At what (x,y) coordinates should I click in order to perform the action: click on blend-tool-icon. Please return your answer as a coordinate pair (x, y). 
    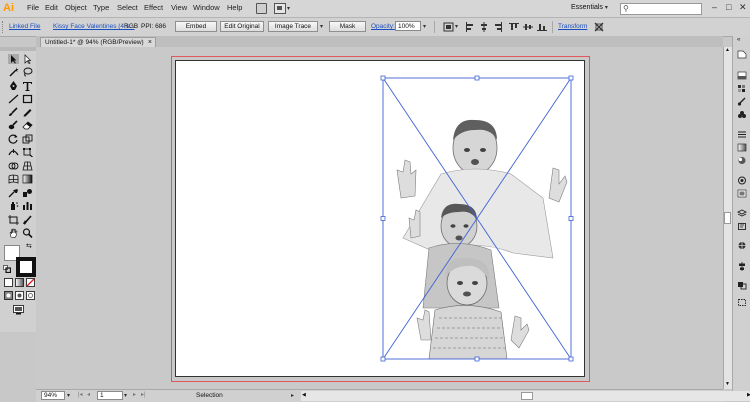
    Looking at the image, I should click on (27, 193).